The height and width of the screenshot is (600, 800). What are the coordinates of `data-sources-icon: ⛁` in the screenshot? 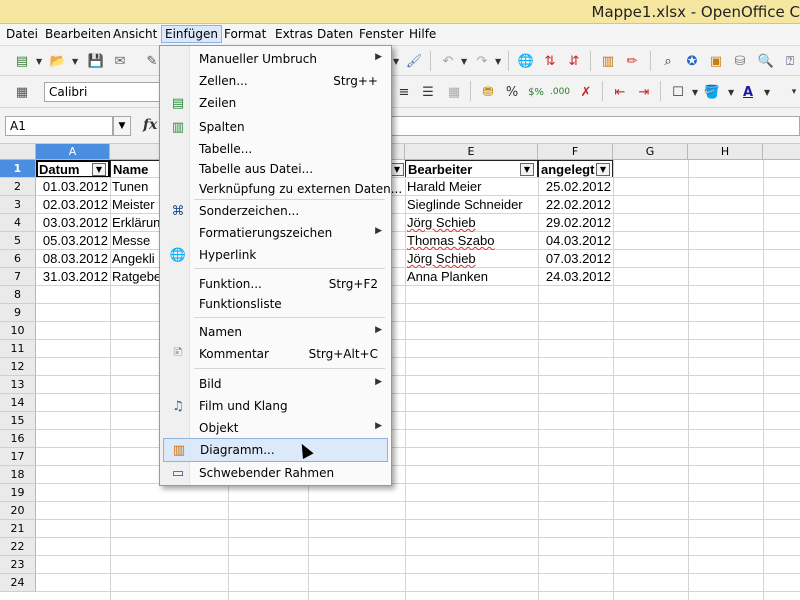 It's located at (740, 61).